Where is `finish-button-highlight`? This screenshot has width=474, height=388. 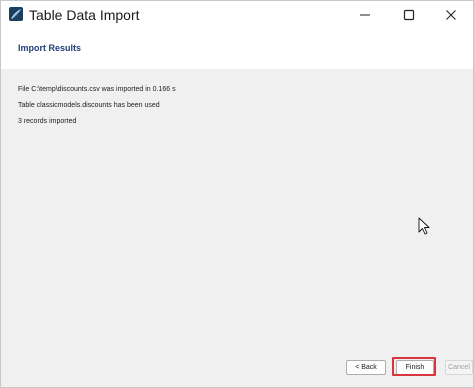 finish-button-highlight is located at coordinates (414, 366).